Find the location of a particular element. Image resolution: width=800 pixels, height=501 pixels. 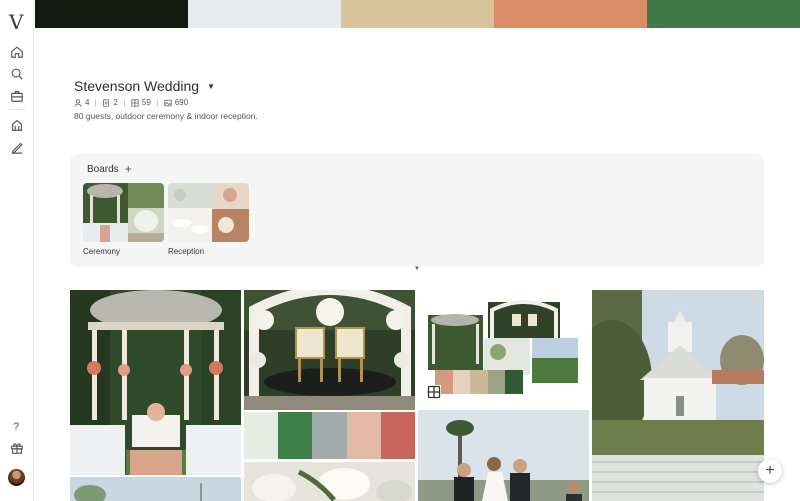

stat-value: 59 is located at coordinates (146, 102).